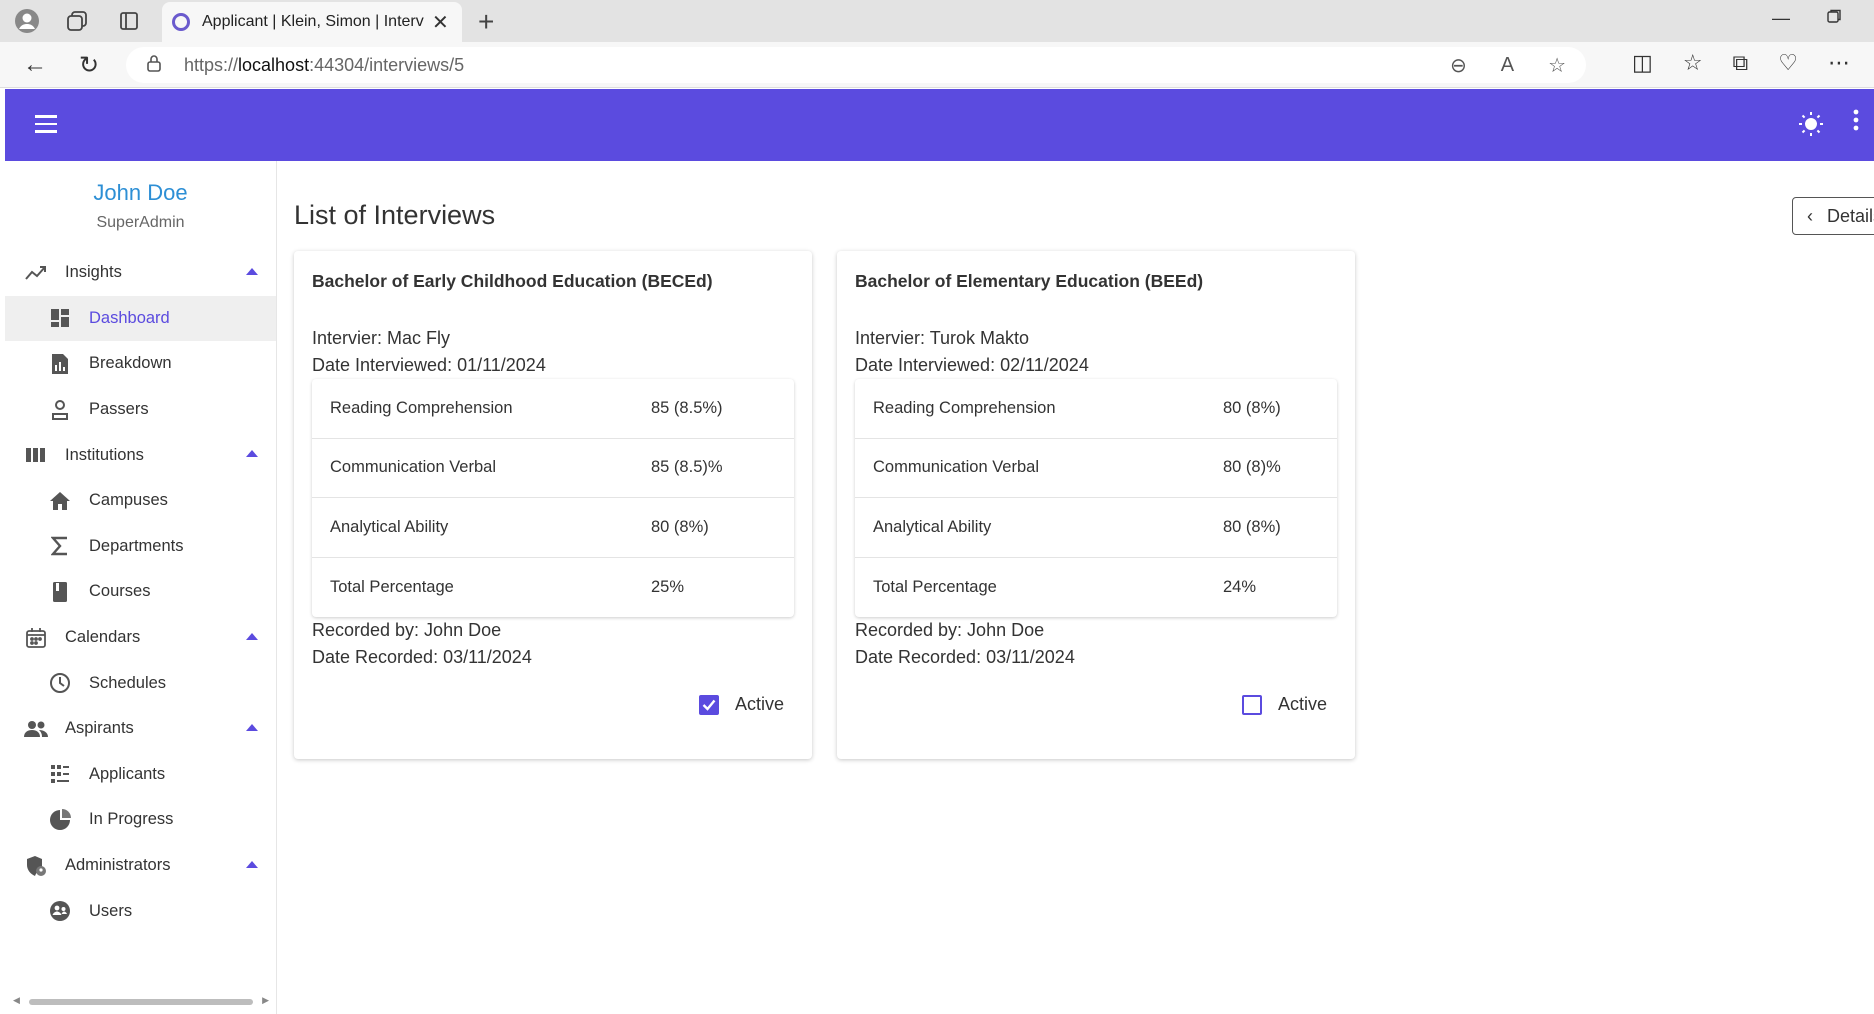 The image size is (1874, 1014). What do you see at coordinates (35, 65) in the screenshot?
I see `back-icon: ←` at bounding box center [35, 65].